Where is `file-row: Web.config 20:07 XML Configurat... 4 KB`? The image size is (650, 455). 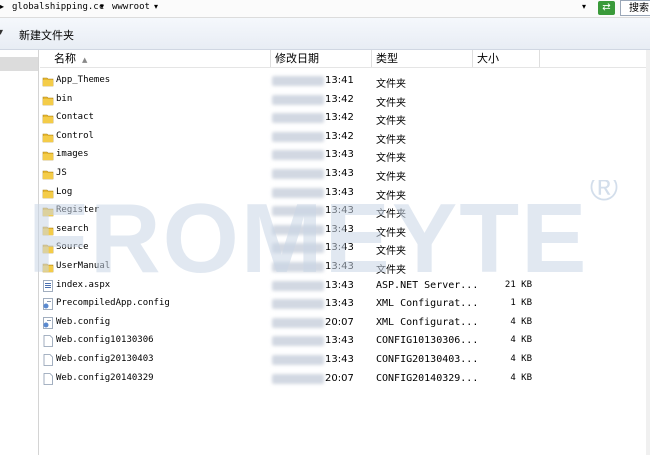
file-row: Web.config 20:07 XML Configurat... 4 KB is located at coordinates (345, 324).